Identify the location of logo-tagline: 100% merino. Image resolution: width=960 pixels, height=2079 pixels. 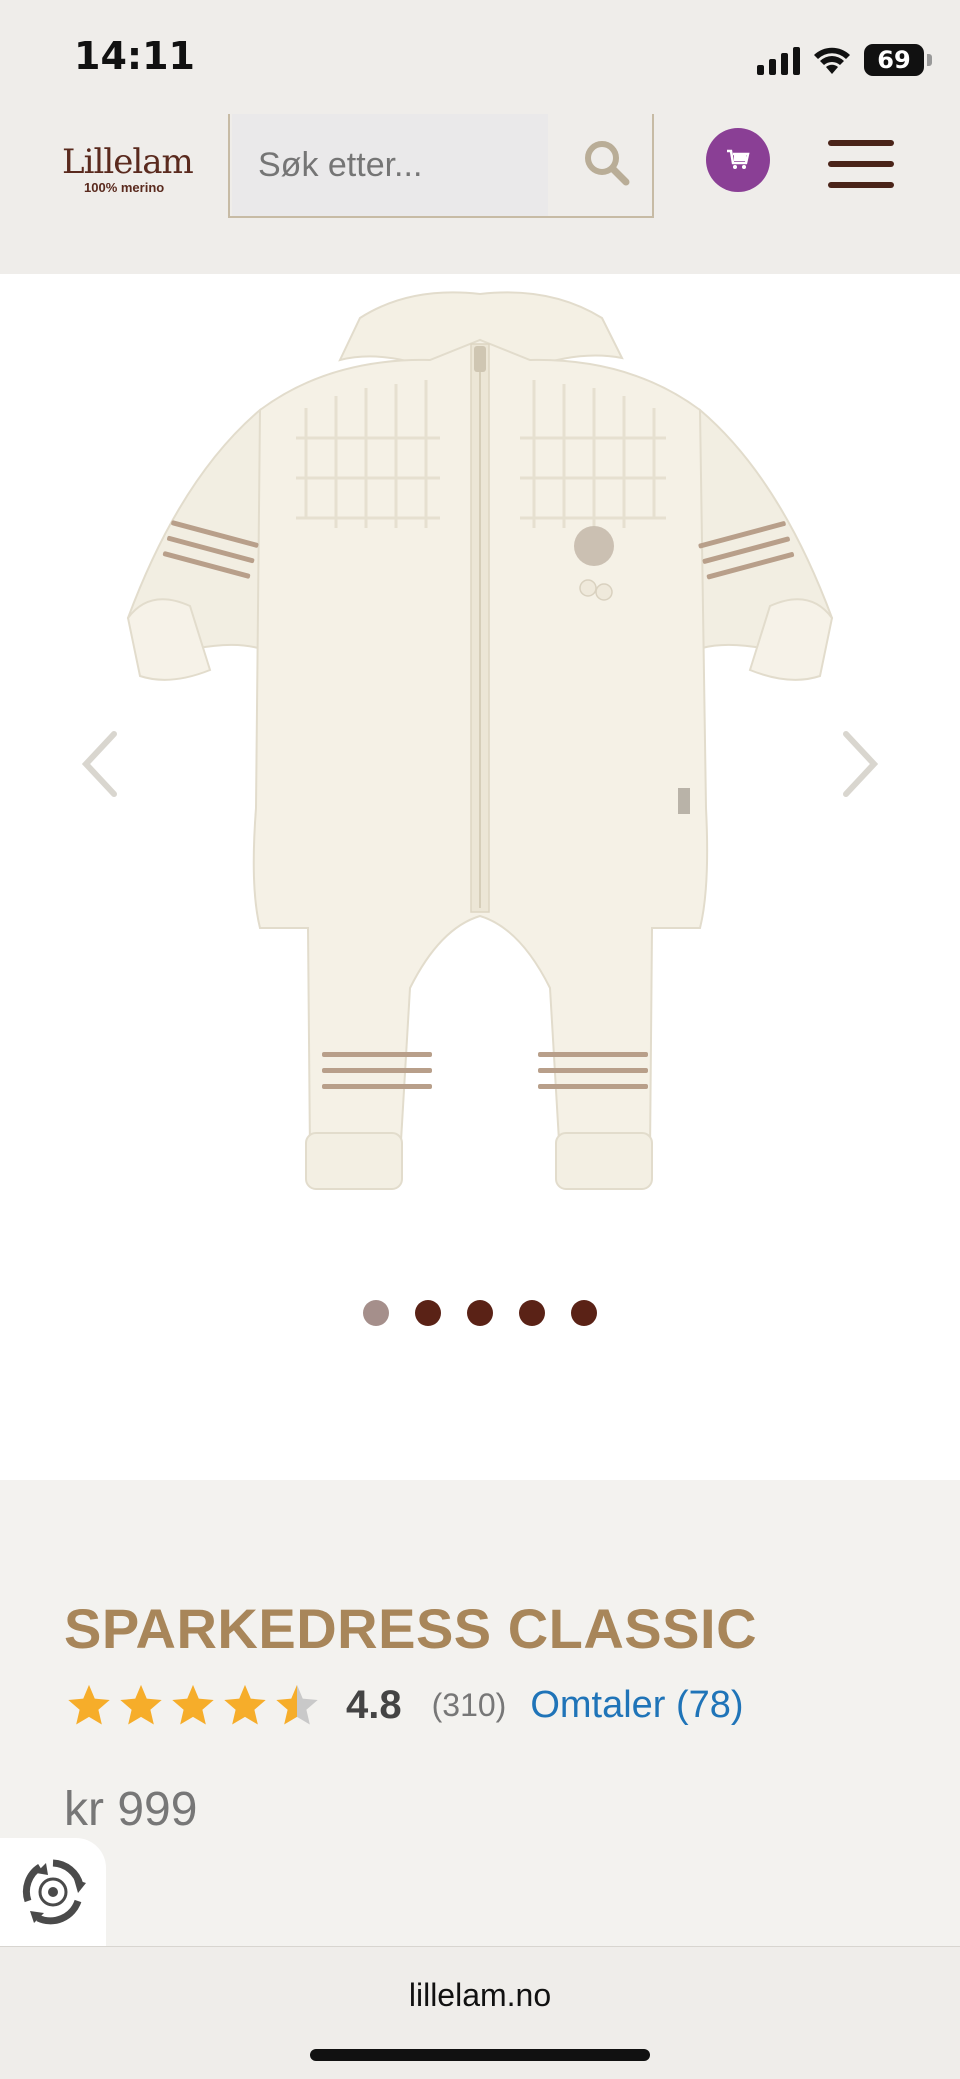
(124, 187).